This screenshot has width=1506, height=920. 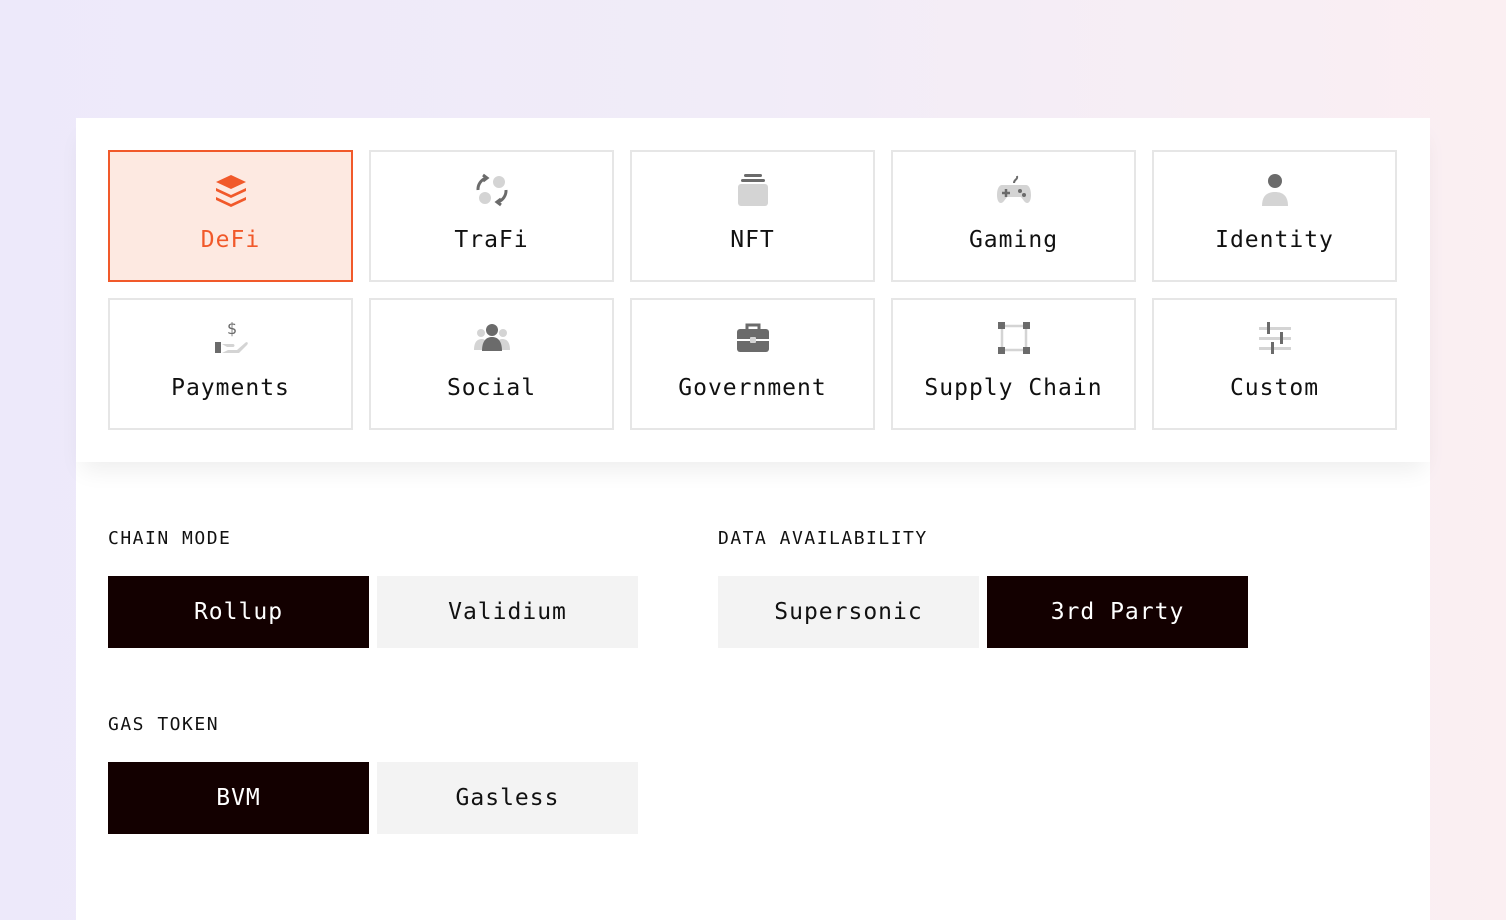 What do you see at coordinates (1275, 190) in the screenshot?
I see `user-icon` at bounding box center [1275, 190].